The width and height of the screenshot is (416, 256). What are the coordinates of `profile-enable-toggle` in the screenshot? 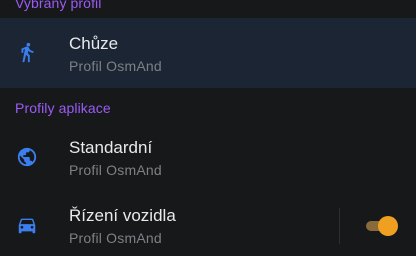 It's located at (382, 226).